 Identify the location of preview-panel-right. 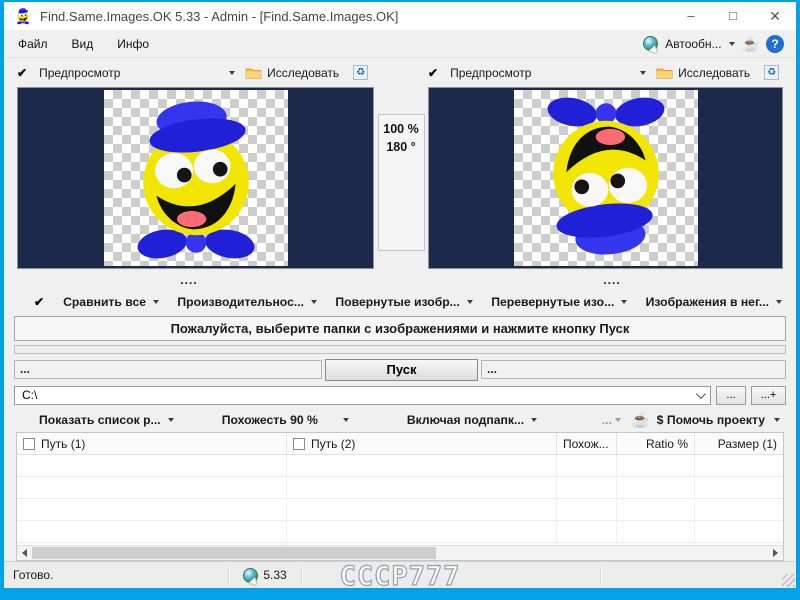
(605, 178).